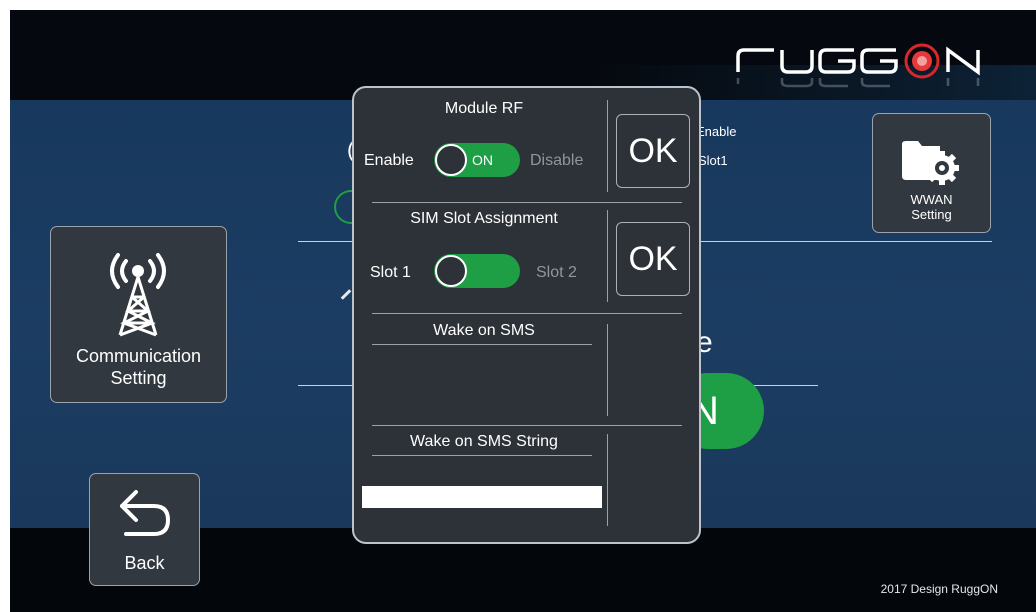 The width and height of the screenshot is (1036, 612). I want to click on sim-slot-title: SIM Slot Assignment, so click(484, 218).